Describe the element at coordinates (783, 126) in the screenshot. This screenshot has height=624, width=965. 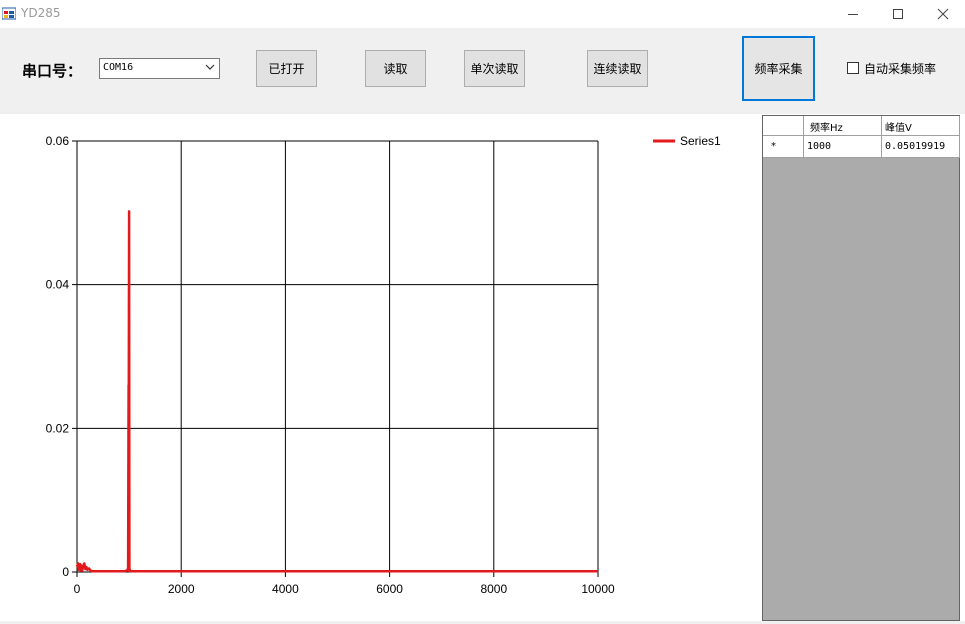
I see `grid-corner-header` at that location.